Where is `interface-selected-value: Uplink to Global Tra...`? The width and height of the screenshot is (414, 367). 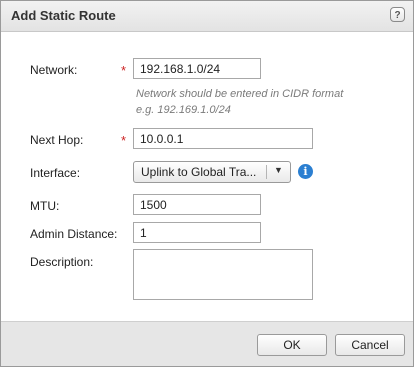
interface-selected-value: Uplink to Global Tra... is located at coordinates (199, 172).